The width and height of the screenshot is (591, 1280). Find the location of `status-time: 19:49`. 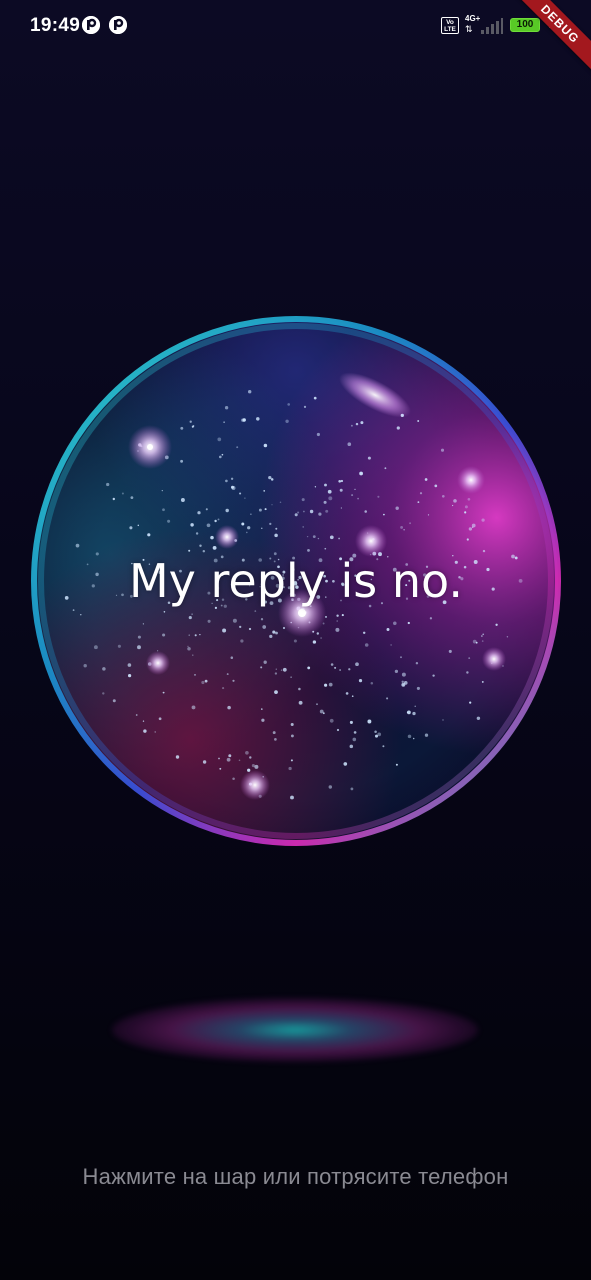

status-time: 19:49 is located at coordinates (55, 25).